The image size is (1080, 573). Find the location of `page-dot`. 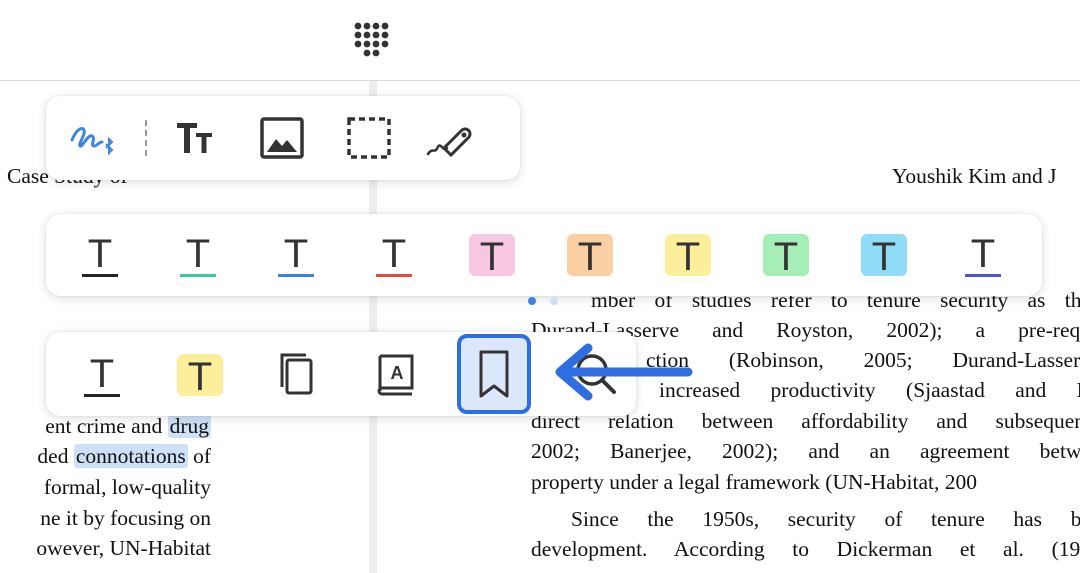

page-dot is located at coordinates (554, 301).